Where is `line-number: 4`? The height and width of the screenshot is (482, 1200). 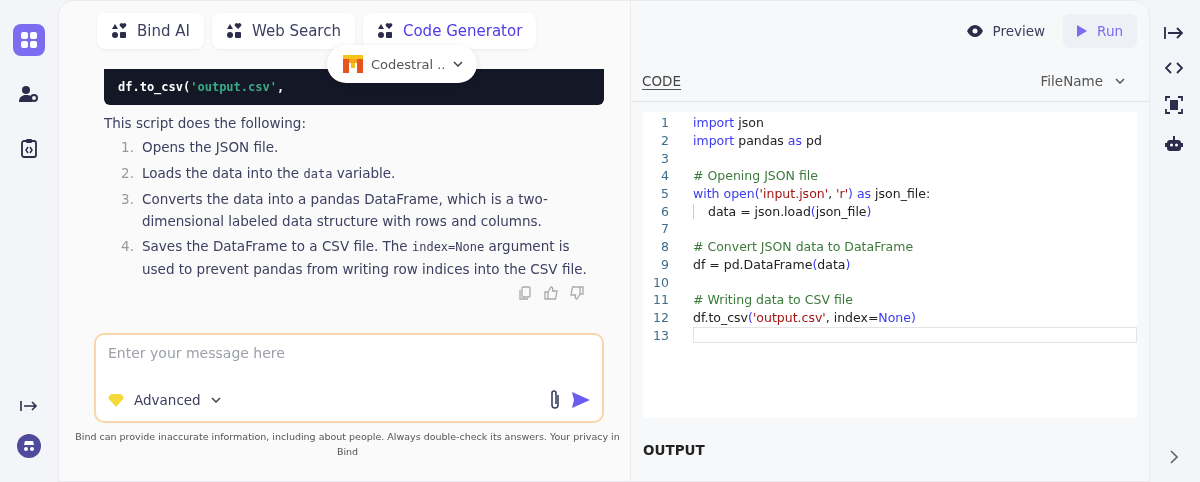 line-number: 4 is located at coordinates (664, 176).